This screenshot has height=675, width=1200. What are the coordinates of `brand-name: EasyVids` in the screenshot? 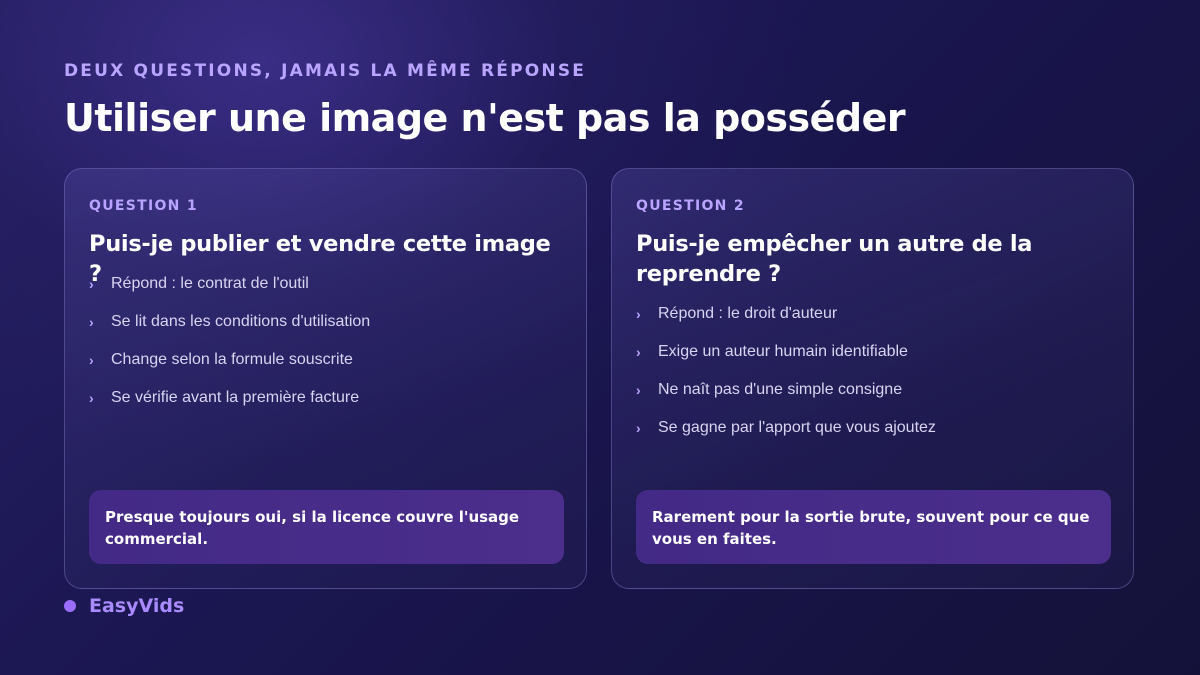 It's located at (137, 606).